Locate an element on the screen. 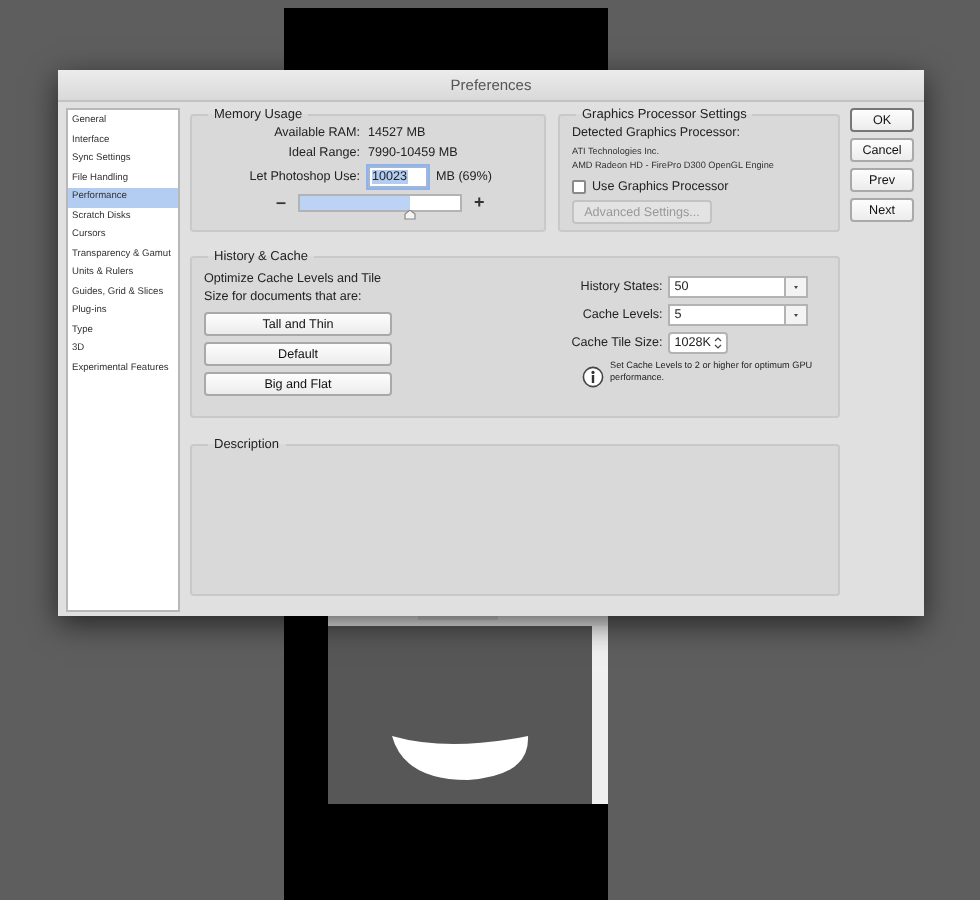  checkbox is located at coordinates (579, 187).